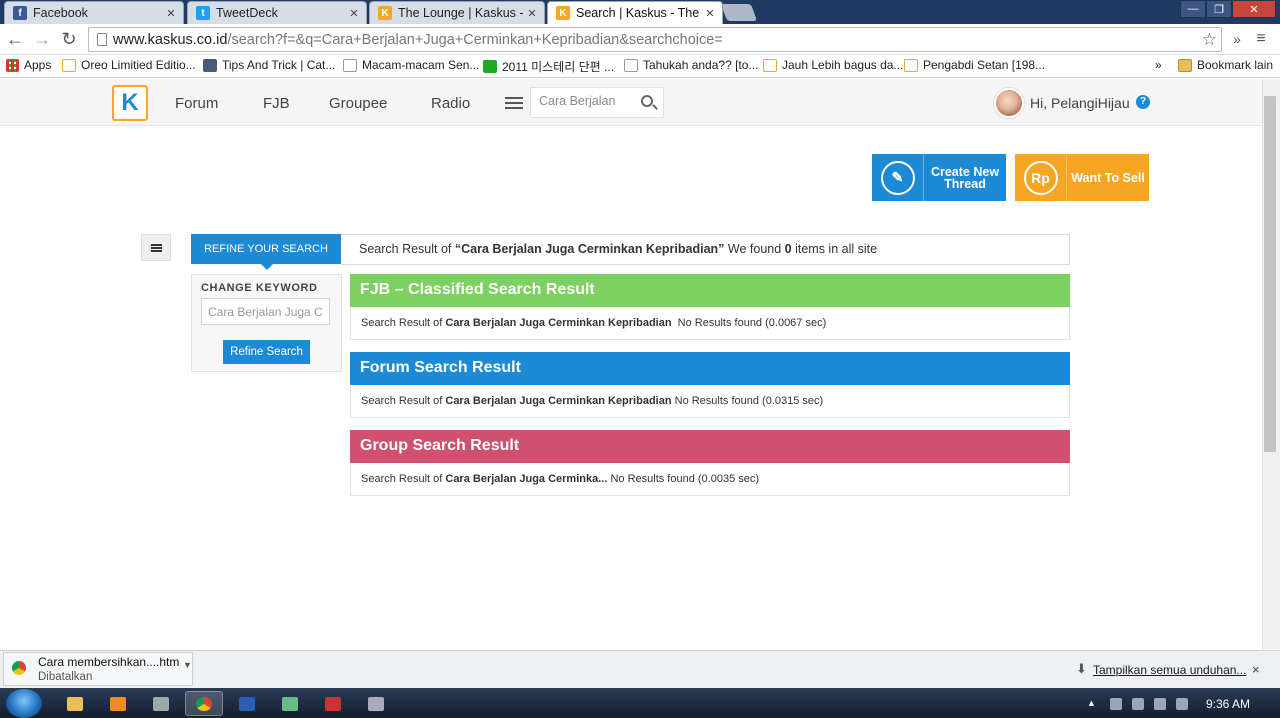 The width and height of the screenshot is (1280, 718). I want to click on extensions-chevron-icon: », so click(1237, 39).